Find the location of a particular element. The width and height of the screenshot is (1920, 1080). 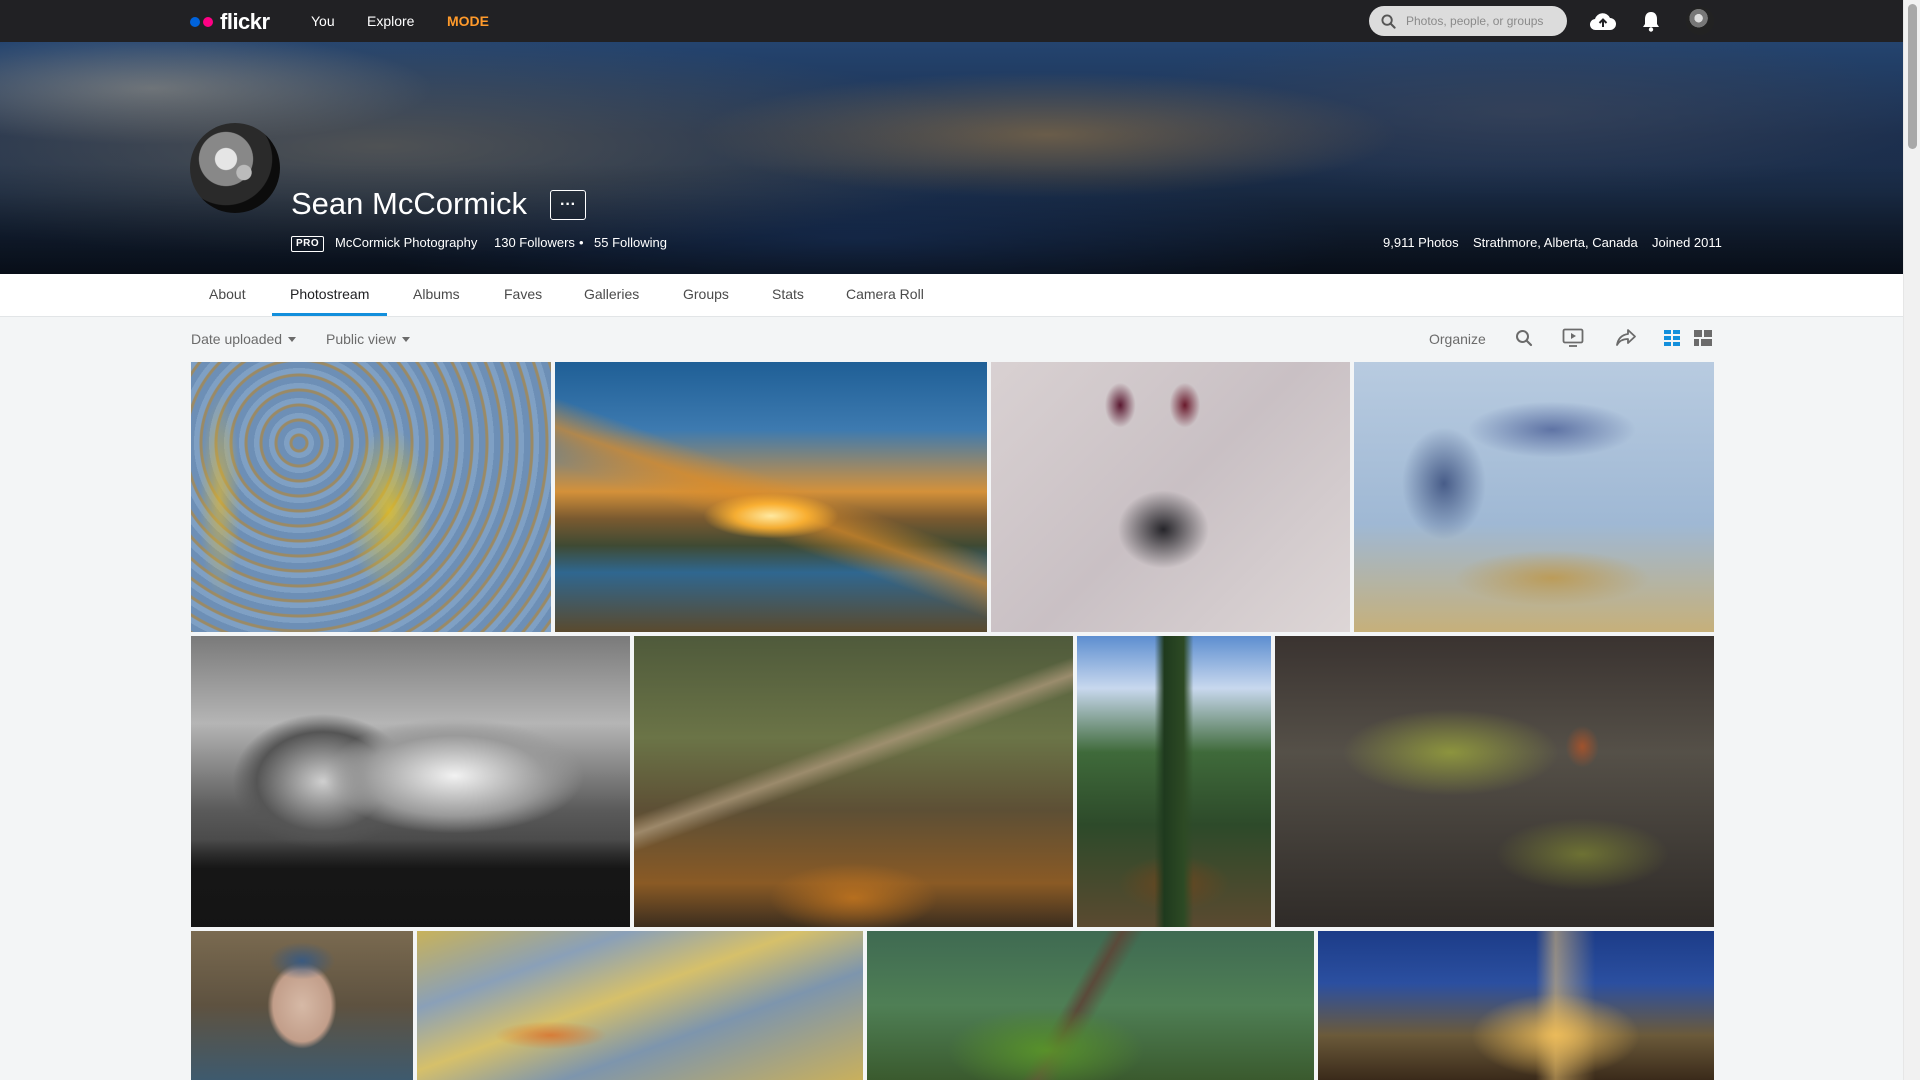

photo-forest-stream is located at coordinates (1174, 781).